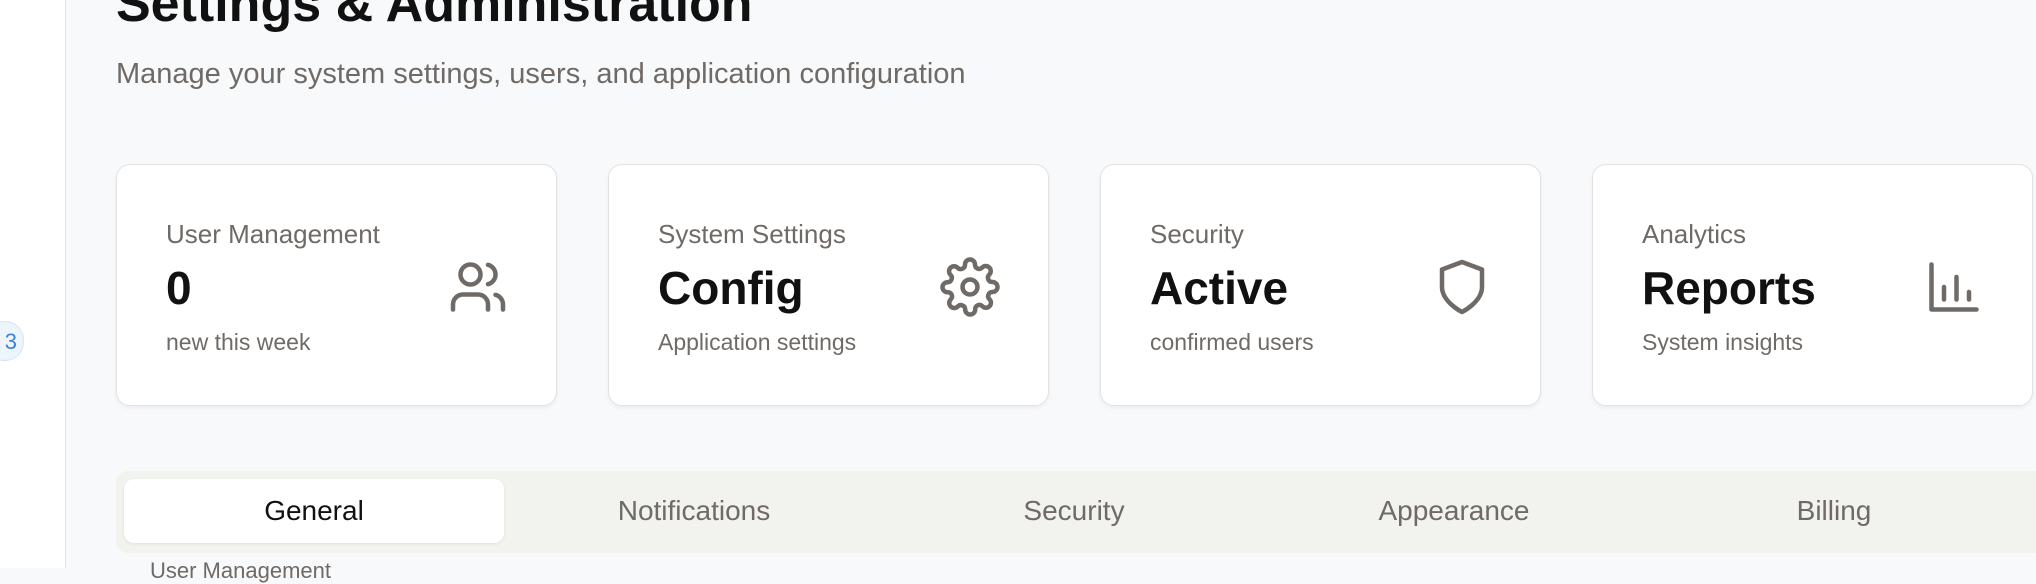 This screenshot has height=584, width=2036. What do you see at coordinates (1219, 288) in the screenshot?
I see `card-value: Active` at bounding box center [1219, 288].